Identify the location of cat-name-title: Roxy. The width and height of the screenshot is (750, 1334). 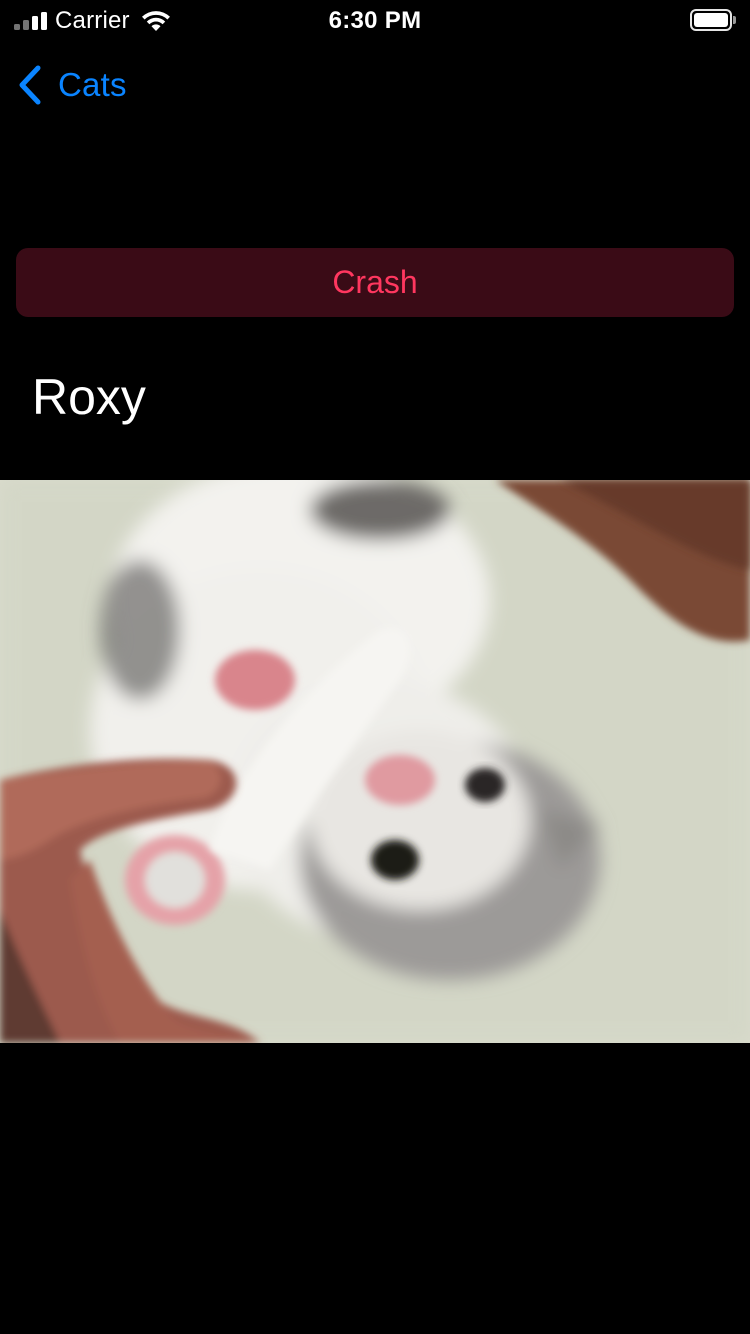
(89, 397).